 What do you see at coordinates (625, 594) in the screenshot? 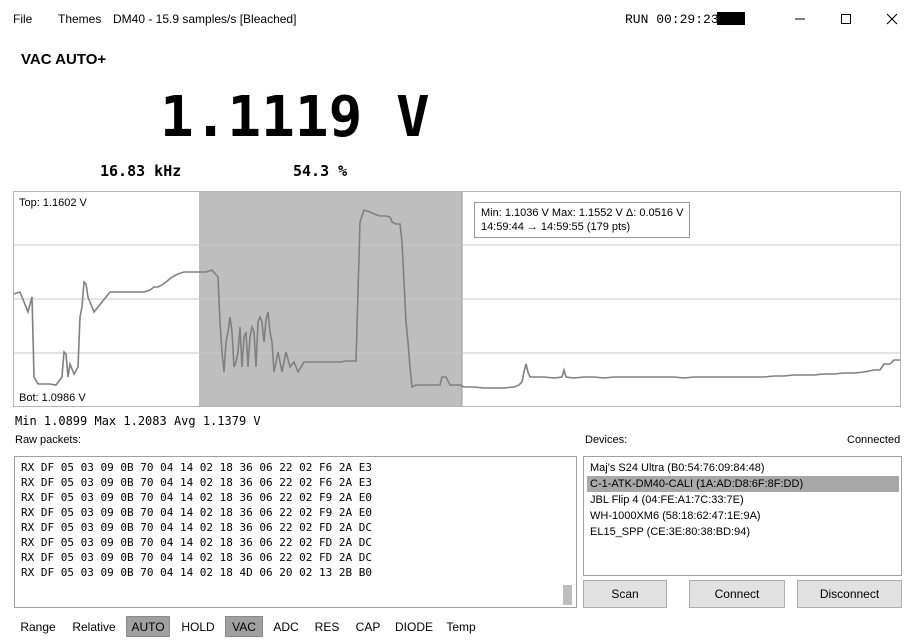
I see `scan-button: Scan` at bounding box center [625, 594].